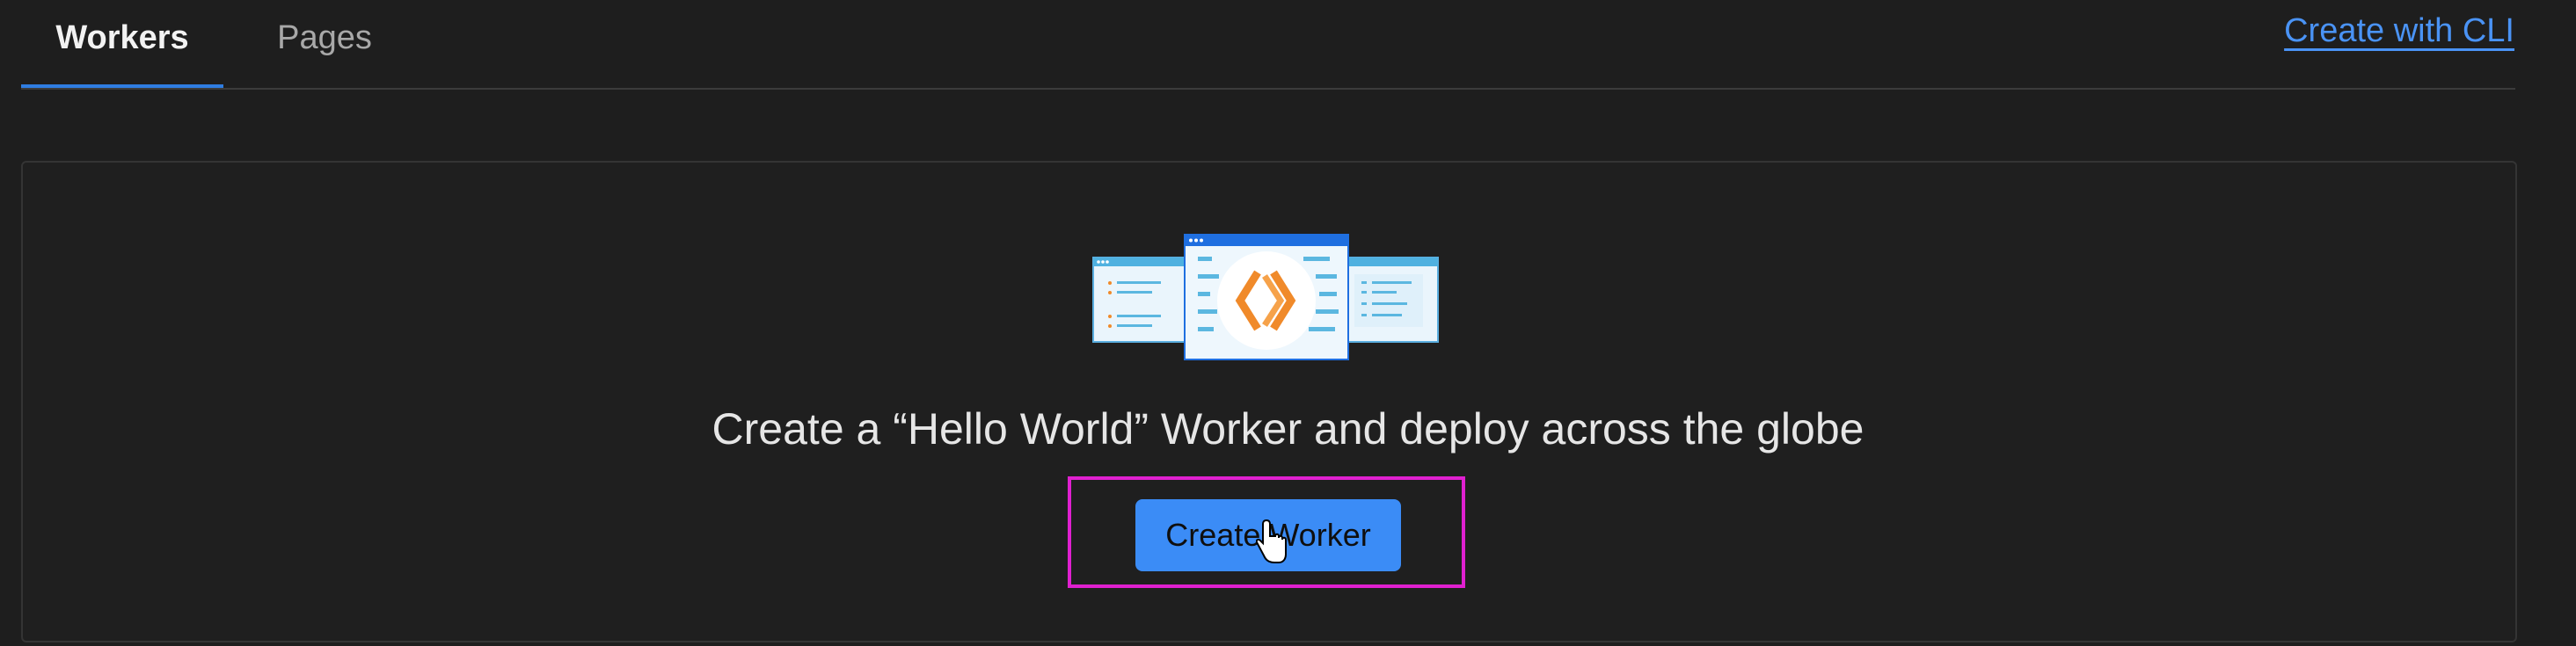 This screenshot has height=646, width=2576. Describe the element at coordinates (1139, 300) in the screenshot. I see `left-window-icon` at that location.